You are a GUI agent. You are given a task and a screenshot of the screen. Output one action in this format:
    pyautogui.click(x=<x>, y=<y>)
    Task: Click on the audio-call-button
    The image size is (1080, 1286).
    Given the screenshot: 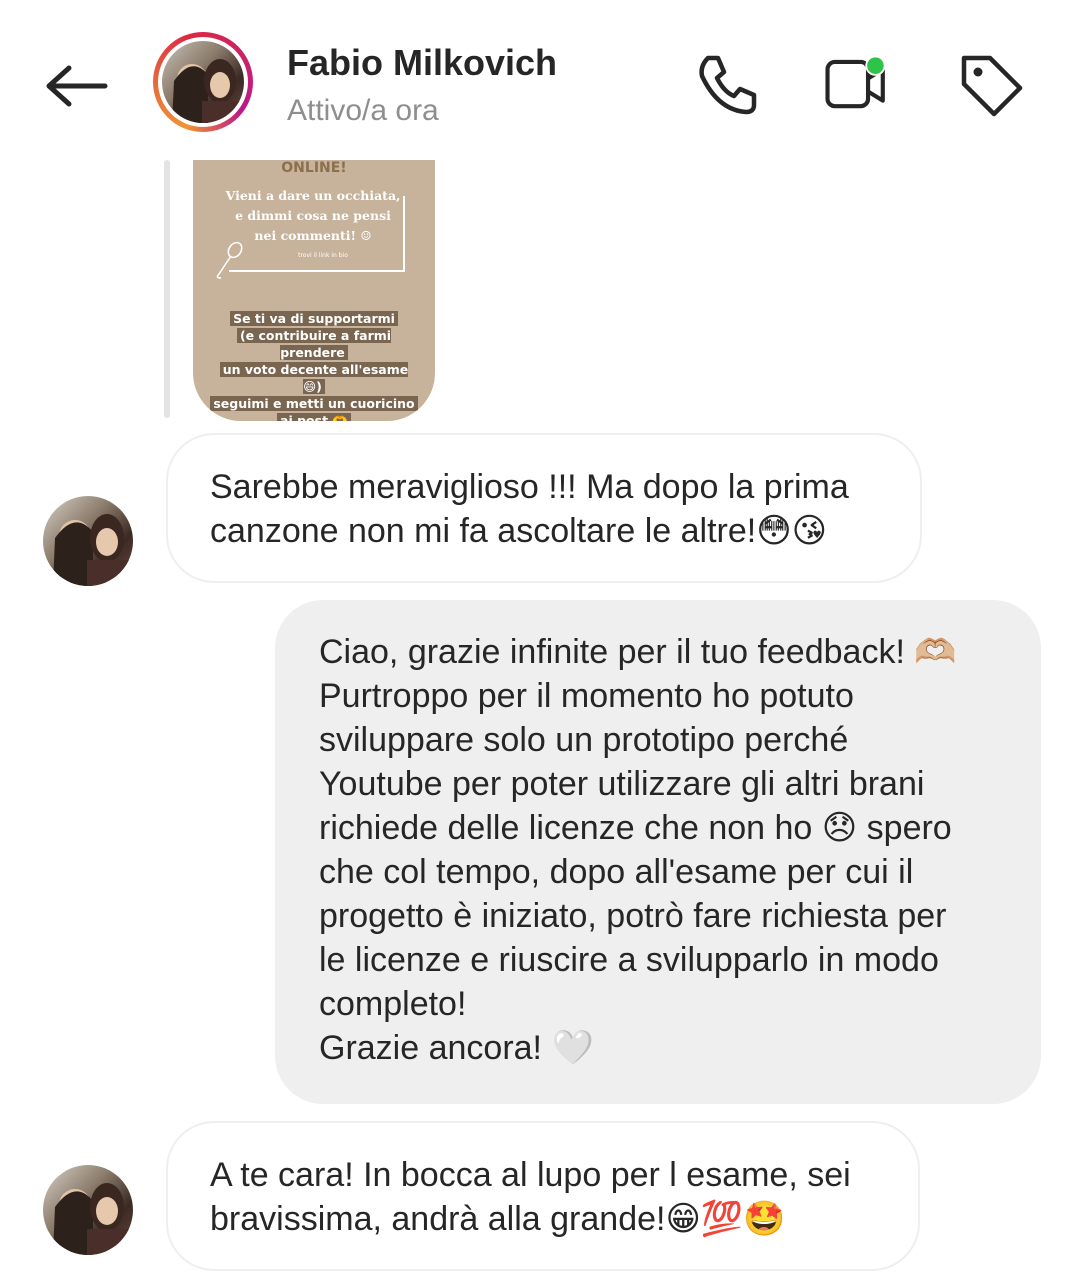 What is the action you would take?
    pyautogui.click(x=727, y=85)
    